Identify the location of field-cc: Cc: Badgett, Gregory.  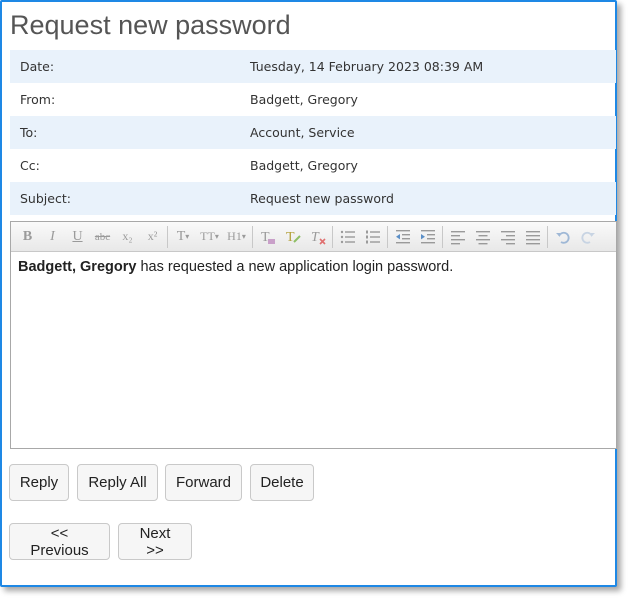
(313, 165).